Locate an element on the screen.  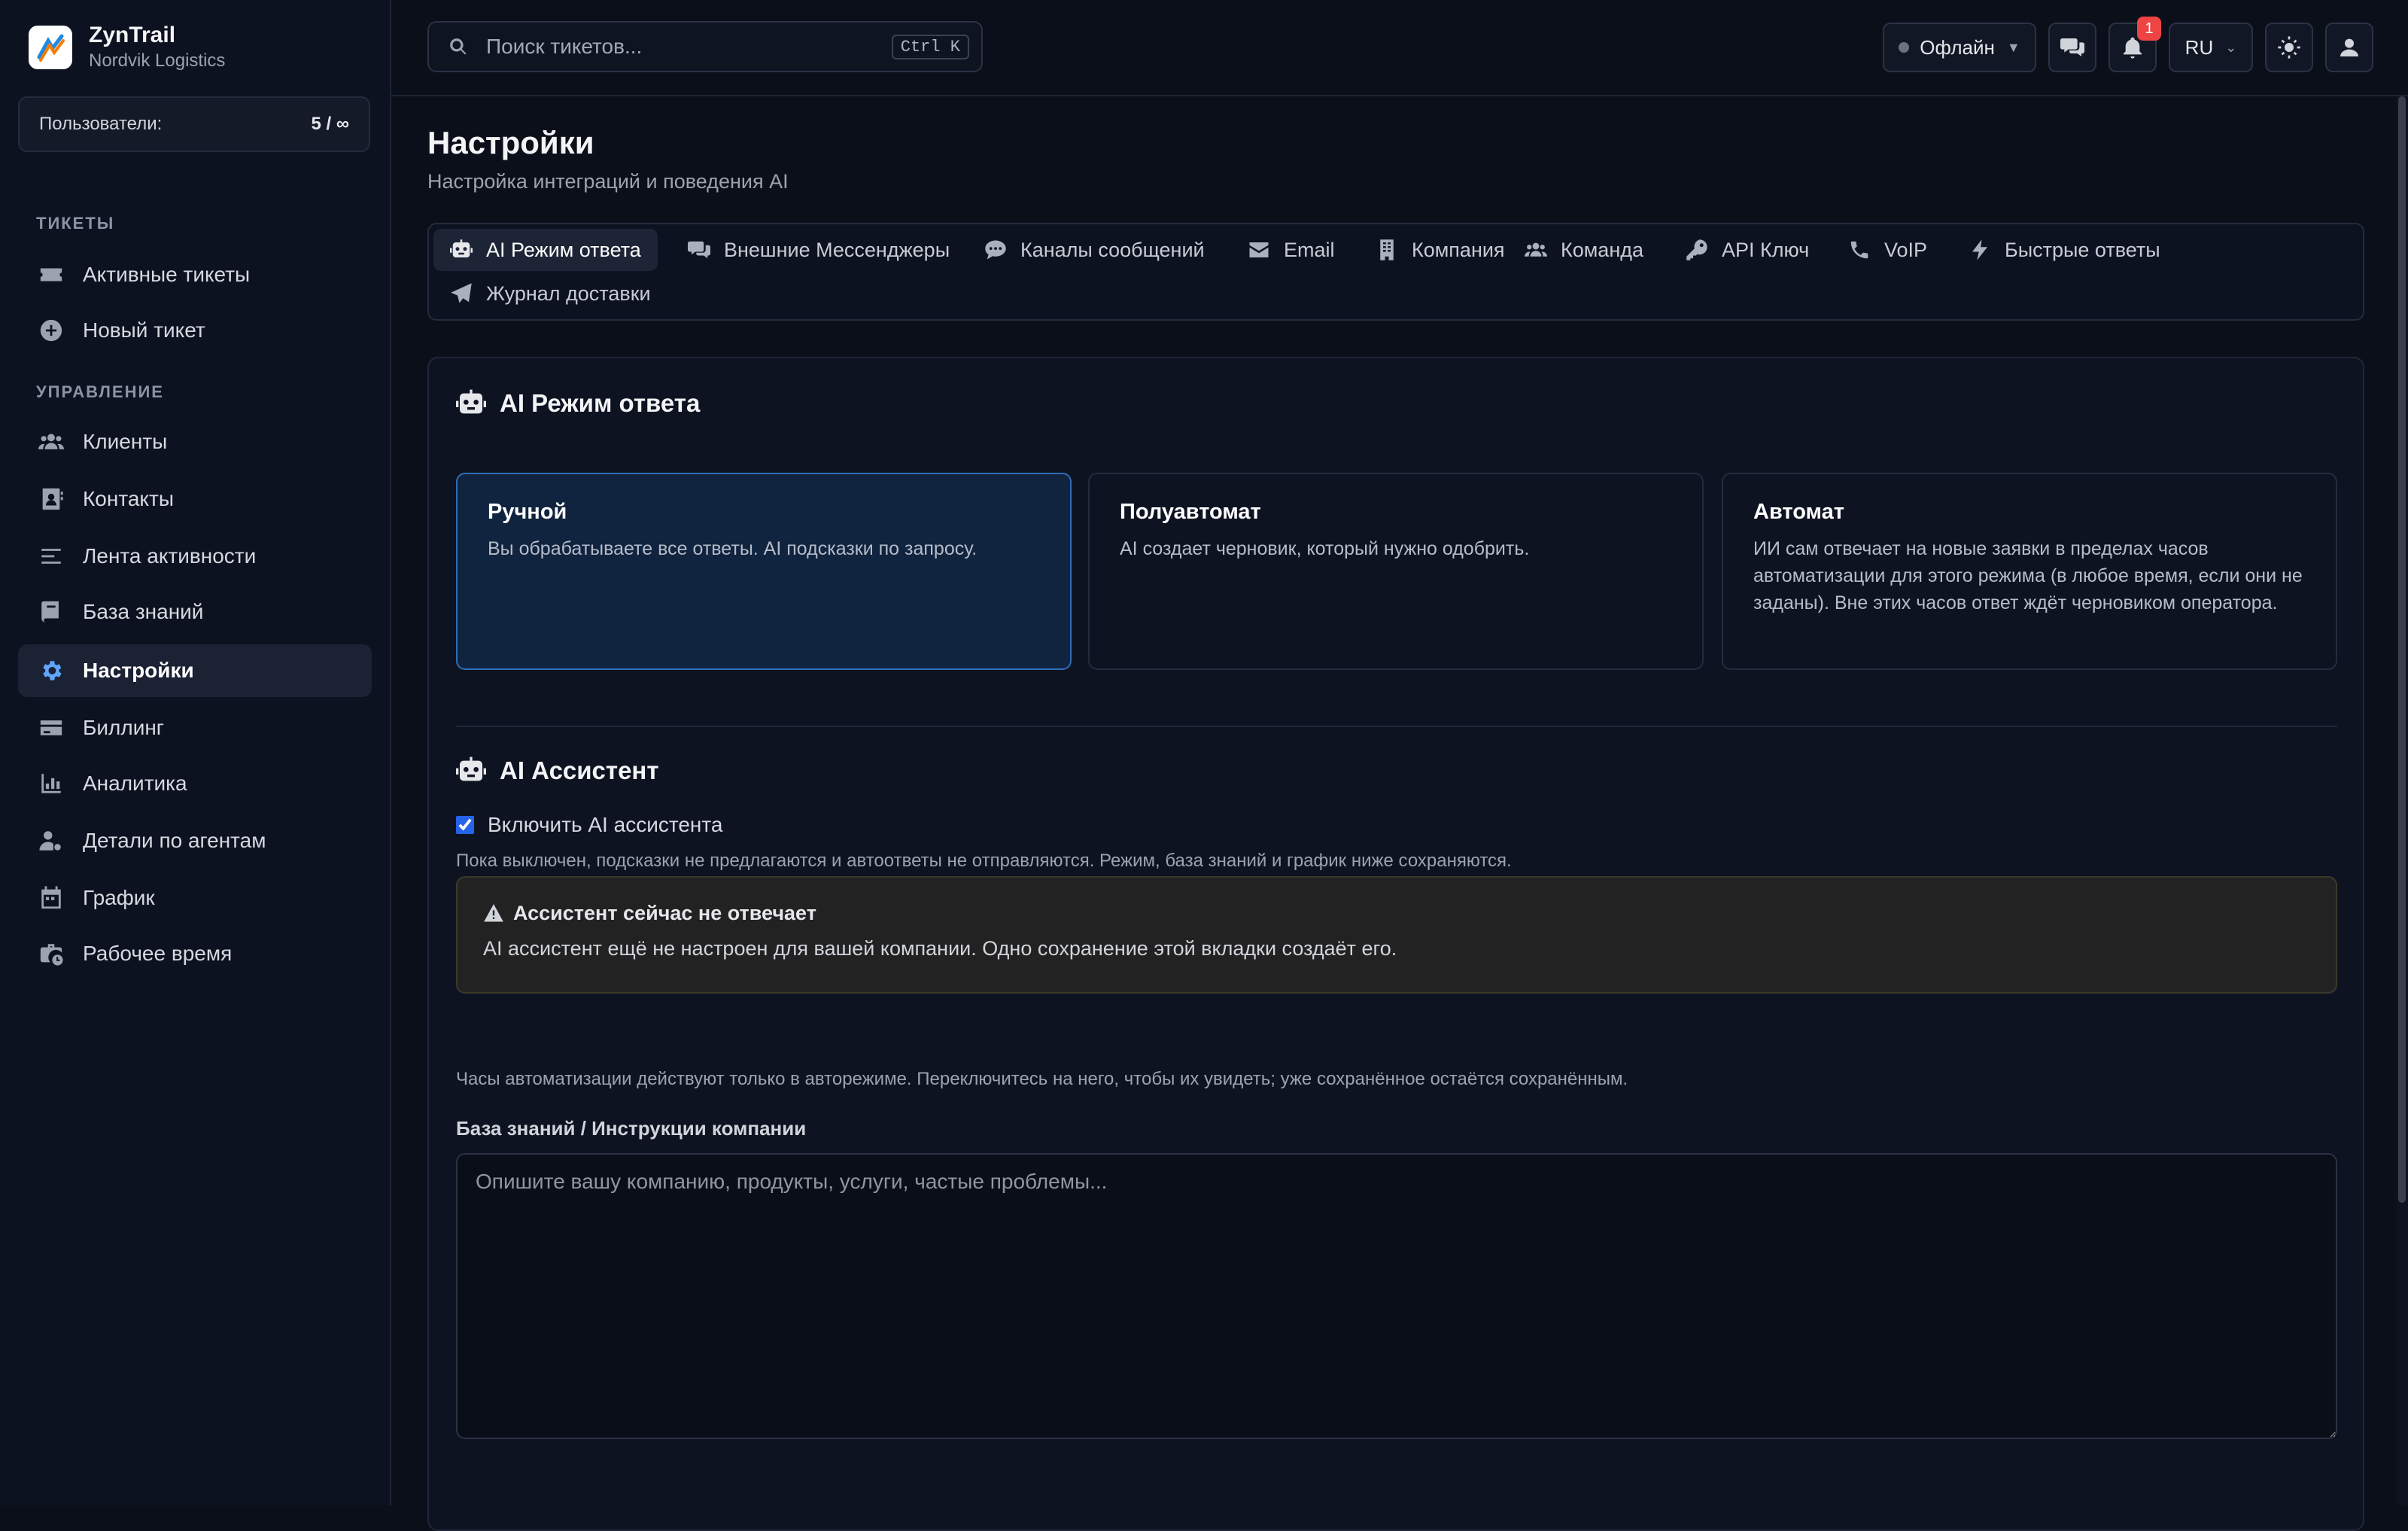
chat-button is located at coordinates (2072, 47).